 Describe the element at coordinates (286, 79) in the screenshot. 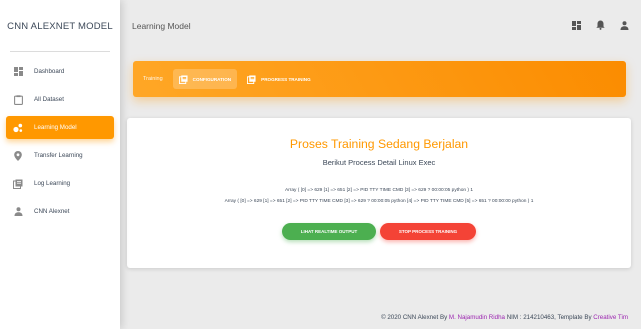

I see `tab-label: PROGRESS TRAINING` at that location.